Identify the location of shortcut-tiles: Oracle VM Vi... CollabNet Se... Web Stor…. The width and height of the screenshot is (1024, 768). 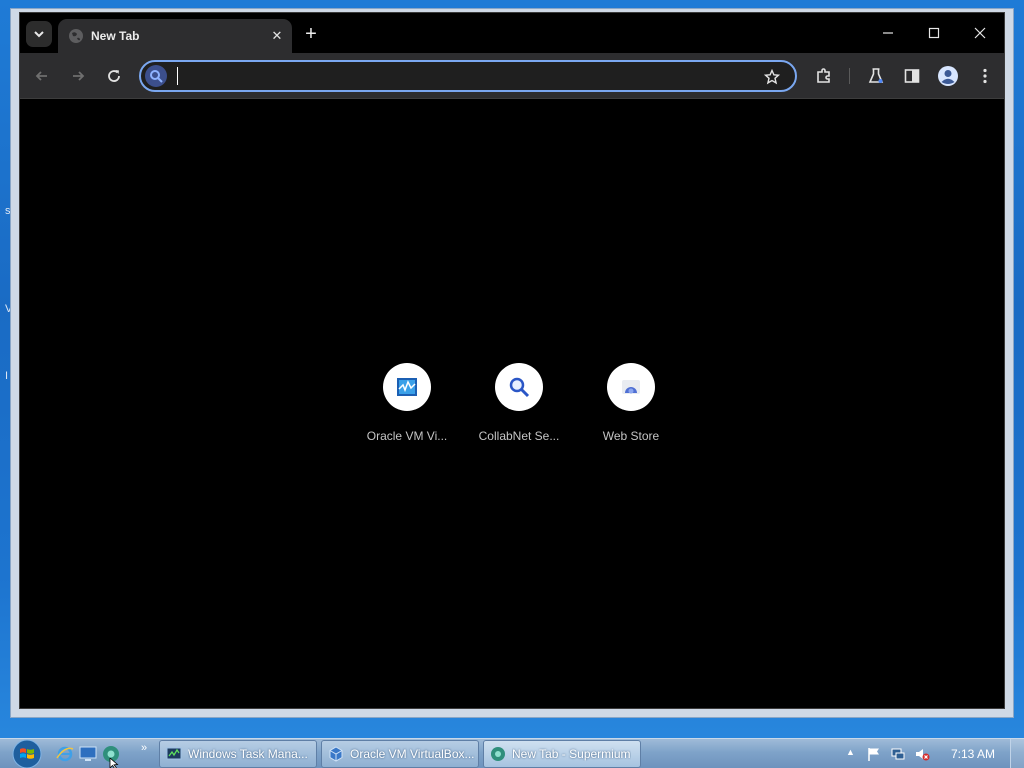
(521, 408).